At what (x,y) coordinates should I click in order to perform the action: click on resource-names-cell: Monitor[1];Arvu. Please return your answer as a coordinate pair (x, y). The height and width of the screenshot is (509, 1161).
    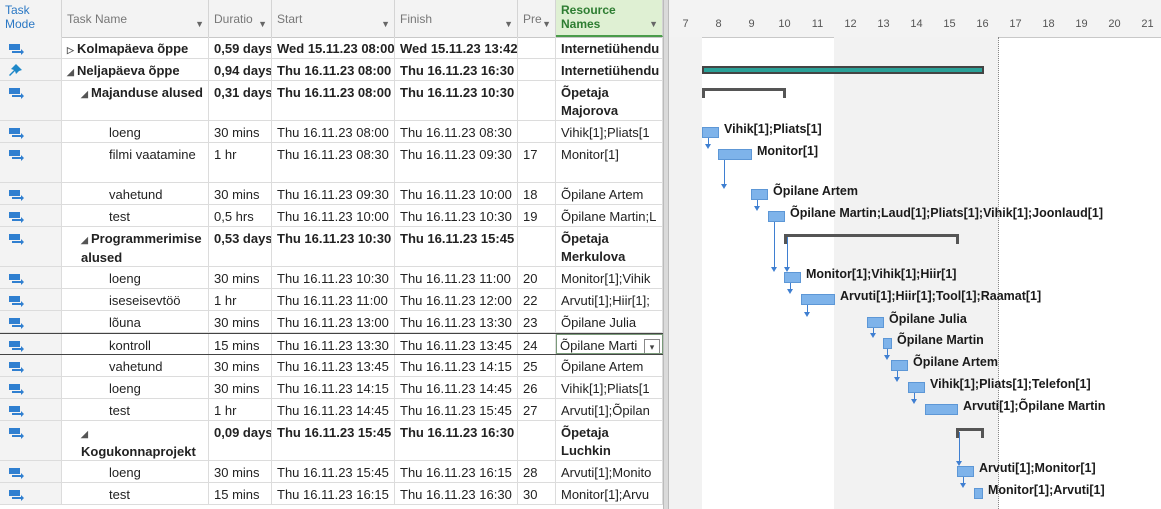
    Looking at the image, I should click on (609, 493).